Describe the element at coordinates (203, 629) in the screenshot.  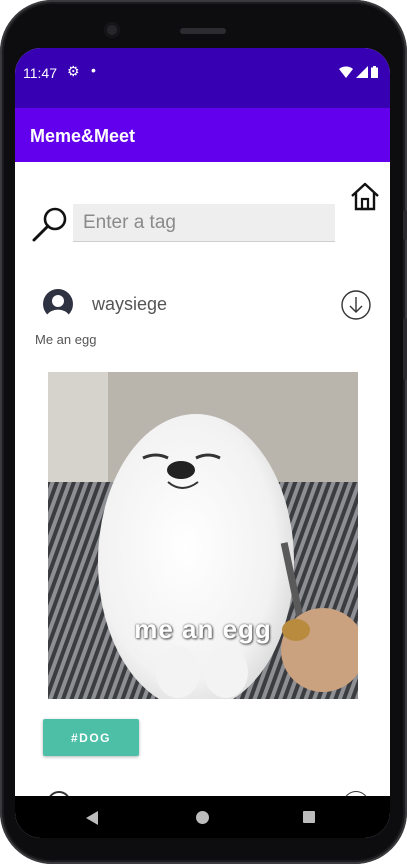
I see `meme-caption-text: me an egg` at that location.